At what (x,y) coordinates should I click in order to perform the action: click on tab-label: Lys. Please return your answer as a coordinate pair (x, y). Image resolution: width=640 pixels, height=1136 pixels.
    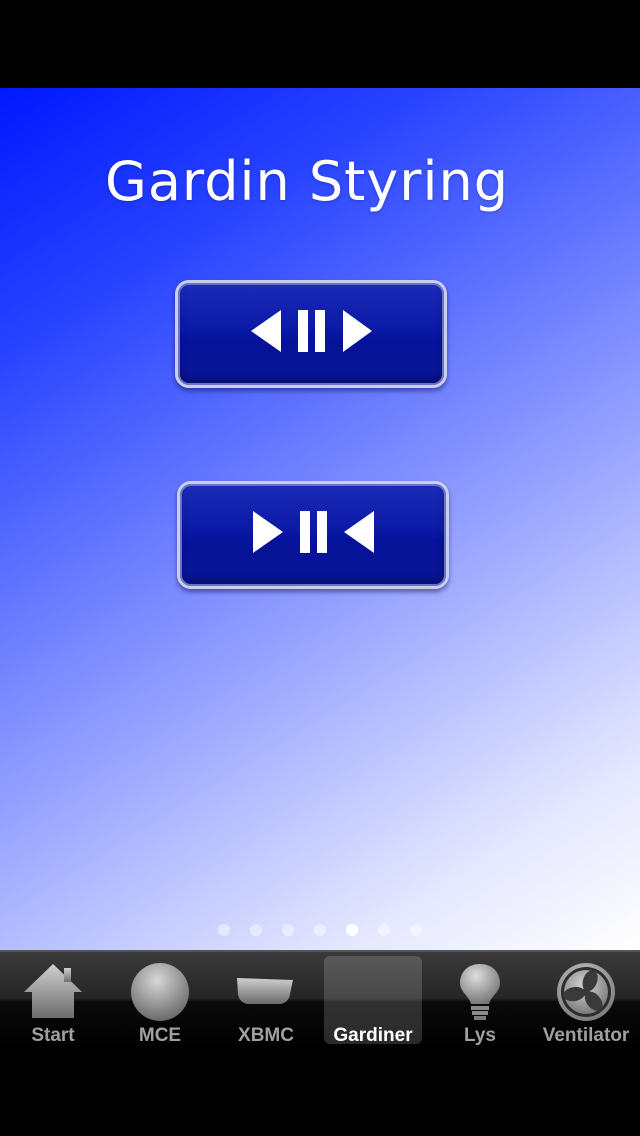
    Looking at the image, I should click on (480, 1035).